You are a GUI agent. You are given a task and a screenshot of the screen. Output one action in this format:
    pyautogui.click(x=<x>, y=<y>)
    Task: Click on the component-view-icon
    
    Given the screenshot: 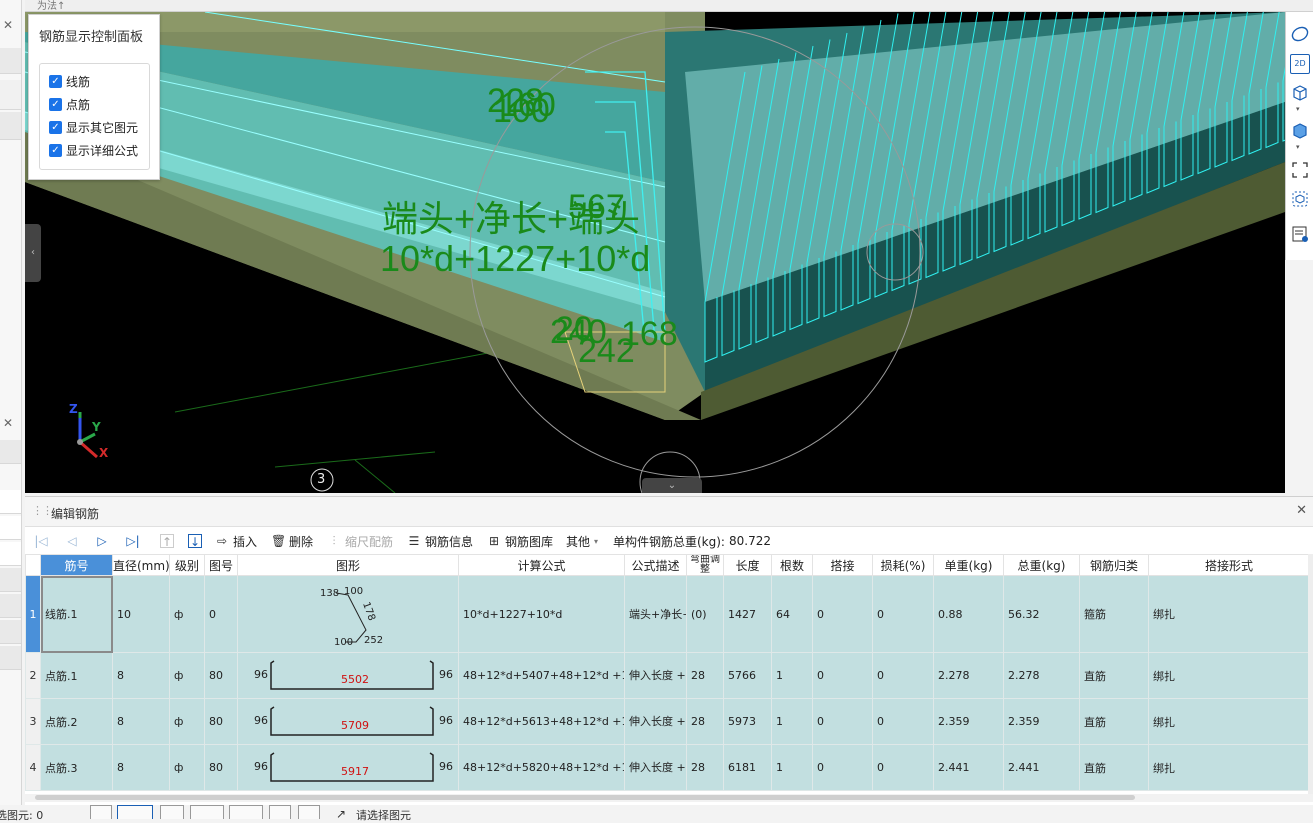 What is the action you would take?
    pyautogui.click(x=1300, y=199)
    